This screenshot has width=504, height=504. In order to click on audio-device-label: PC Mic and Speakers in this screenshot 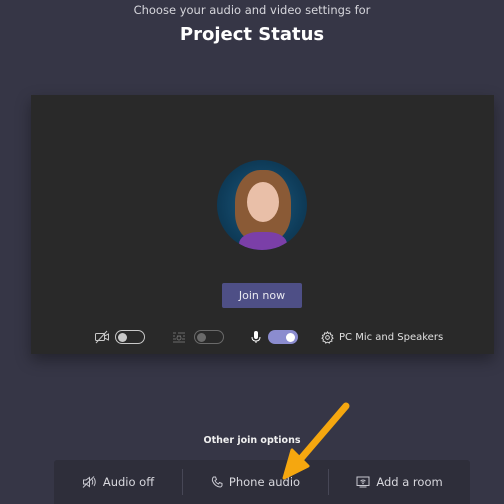, I will do `click(391, 337)`.